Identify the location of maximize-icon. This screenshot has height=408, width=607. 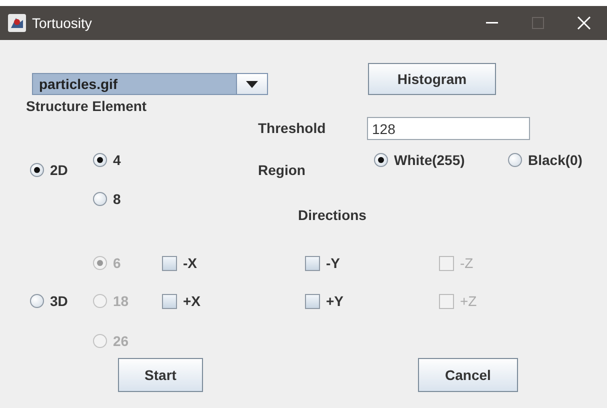
(538, 23).